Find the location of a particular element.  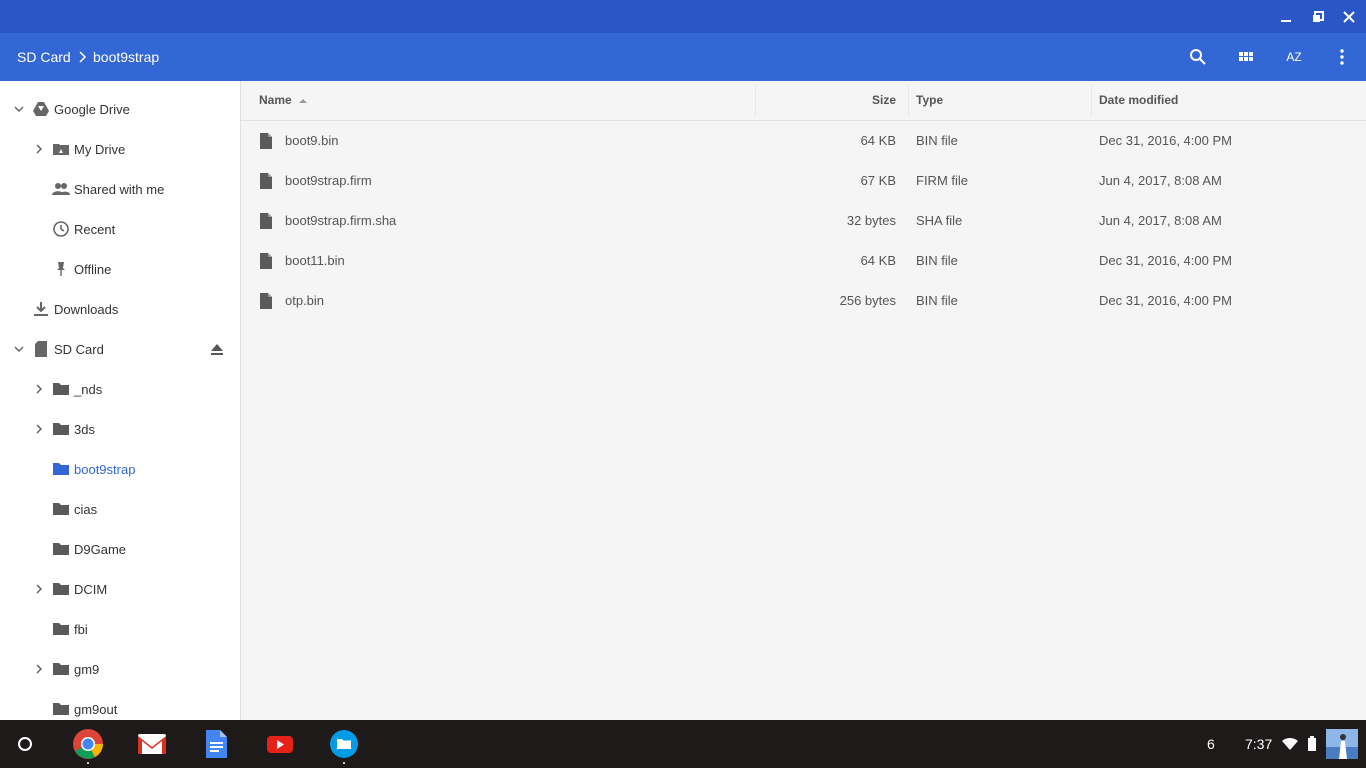

sidebar-item-my-drive: My Drive is located at coordinates (120, 149).